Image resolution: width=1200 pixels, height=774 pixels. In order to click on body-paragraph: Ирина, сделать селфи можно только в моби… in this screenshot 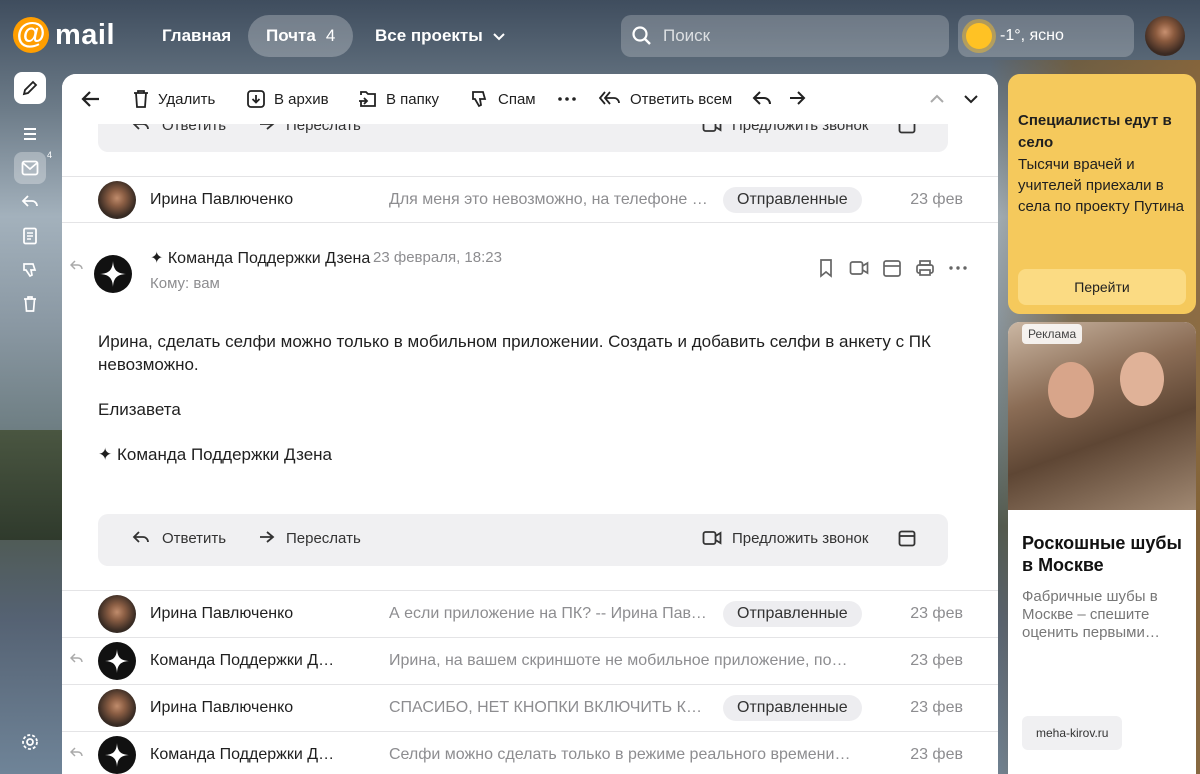, I will do `click(514, 353)`.